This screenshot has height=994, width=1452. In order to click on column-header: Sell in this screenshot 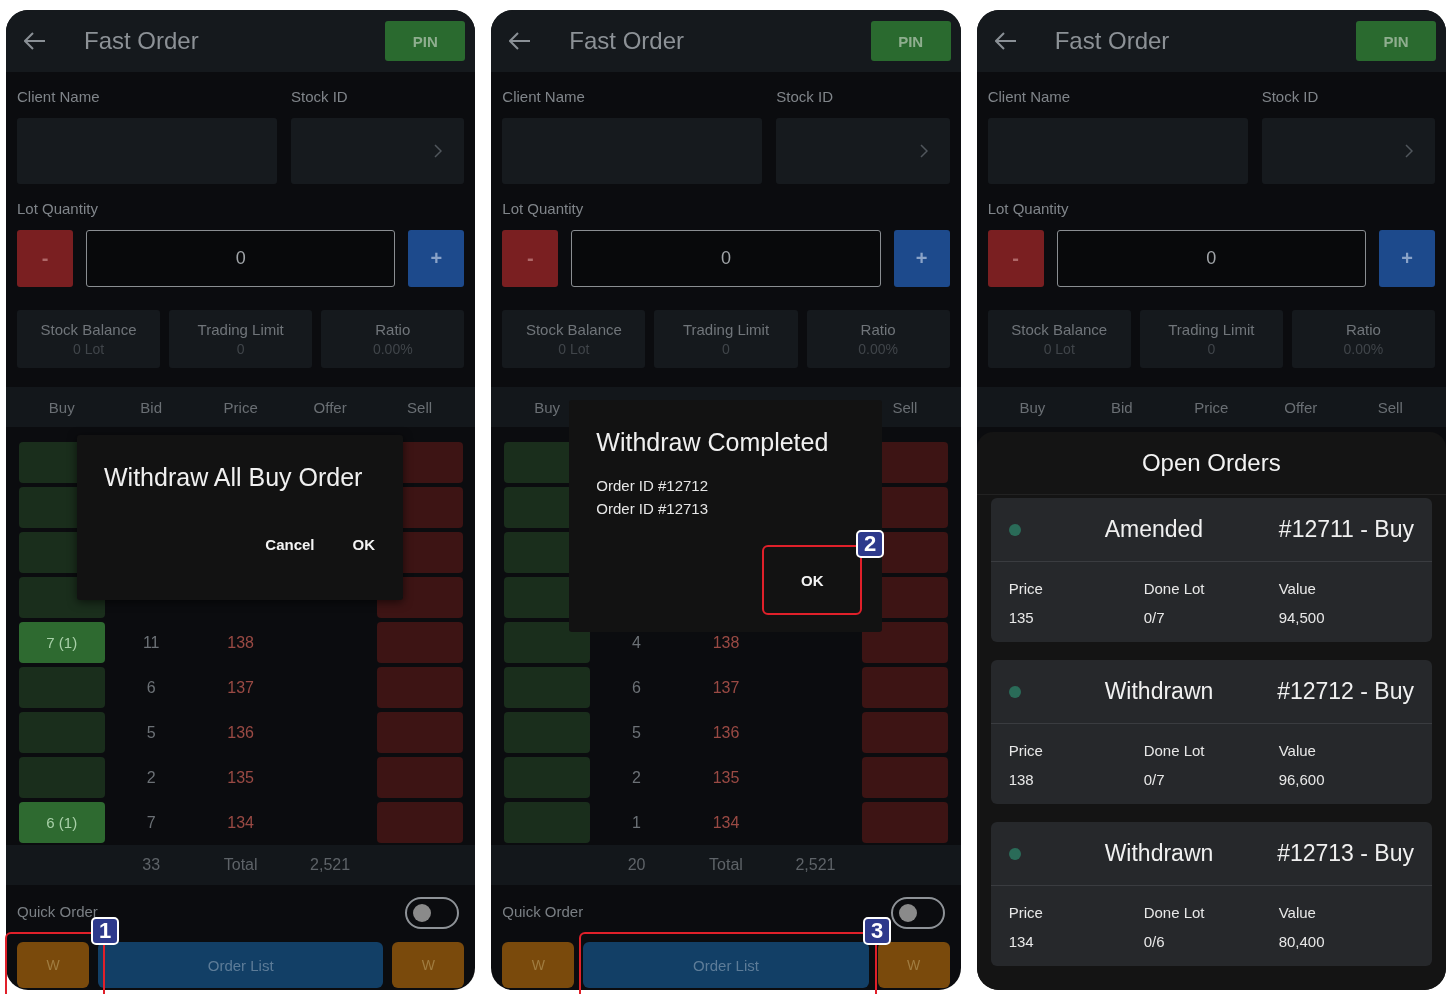, I will do `click(420, 407)`.